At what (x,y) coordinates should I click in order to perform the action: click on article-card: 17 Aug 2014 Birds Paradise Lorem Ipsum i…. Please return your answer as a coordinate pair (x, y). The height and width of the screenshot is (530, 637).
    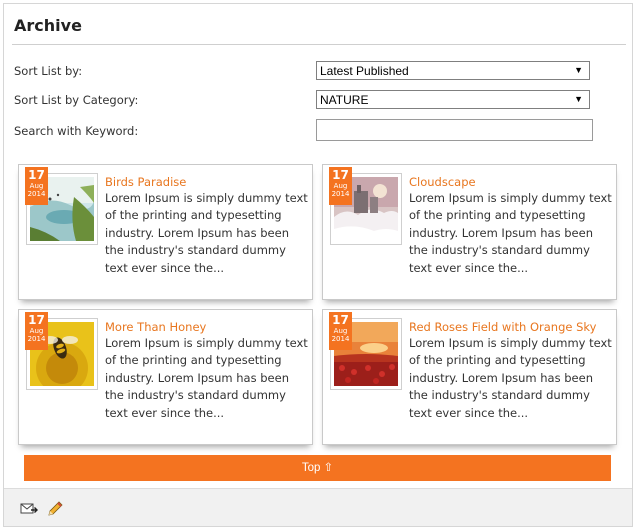
    Looking at the image, I should click on (165, 232).